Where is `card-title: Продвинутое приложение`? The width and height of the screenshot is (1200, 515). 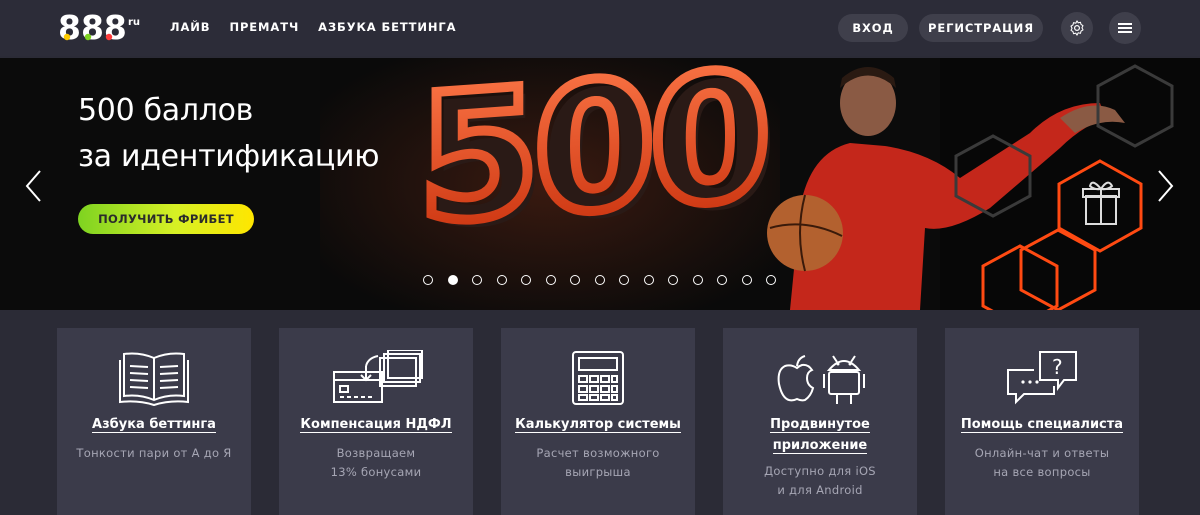 card-title: Продвинутое приложение is located at coordinates (820, 435).